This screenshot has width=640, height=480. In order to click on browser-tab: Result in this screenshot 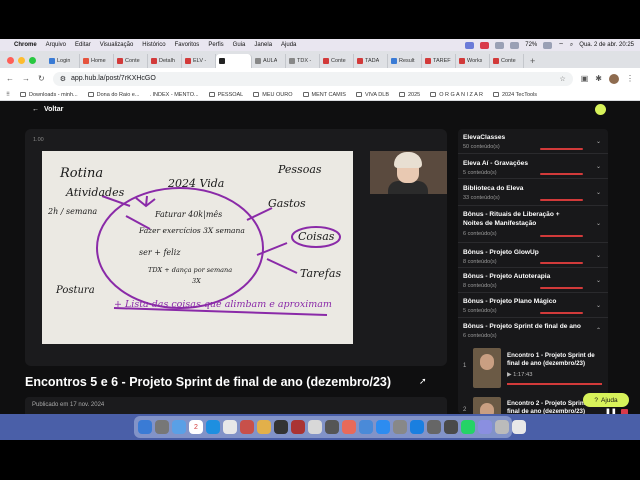, I will do `click(405, 61)`.